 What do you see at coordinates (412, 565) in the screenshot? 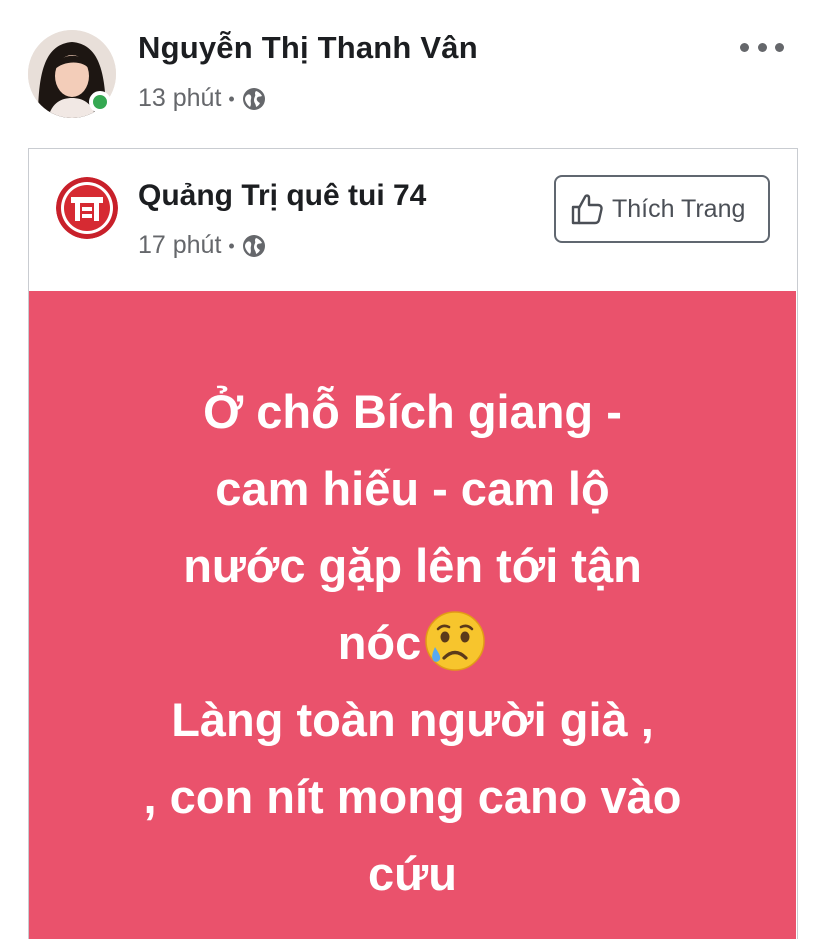
I see `post-text-line: nước gặp lên tới tận` at bounding box center [412, 565].